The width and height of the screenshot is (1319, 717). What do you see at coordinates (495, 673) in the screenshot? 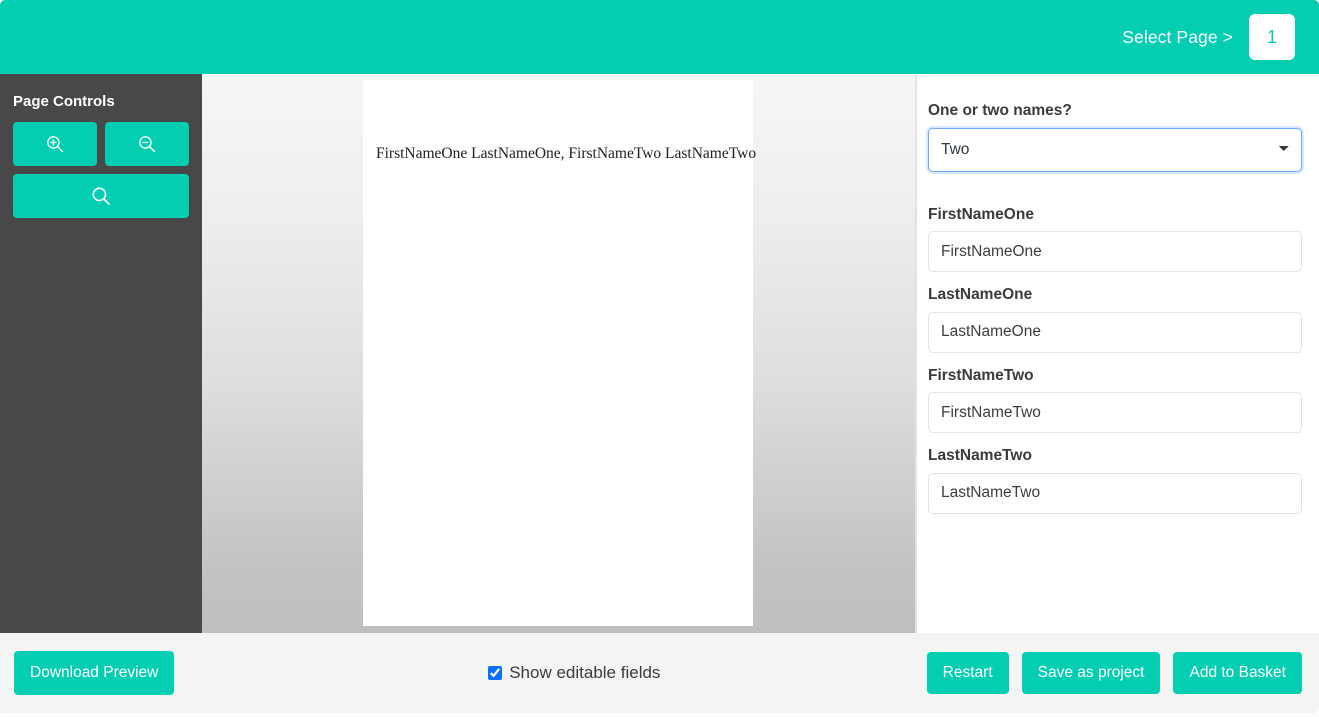
I see `show-editable-fields-checkbox` at bounding box center [495, 673].